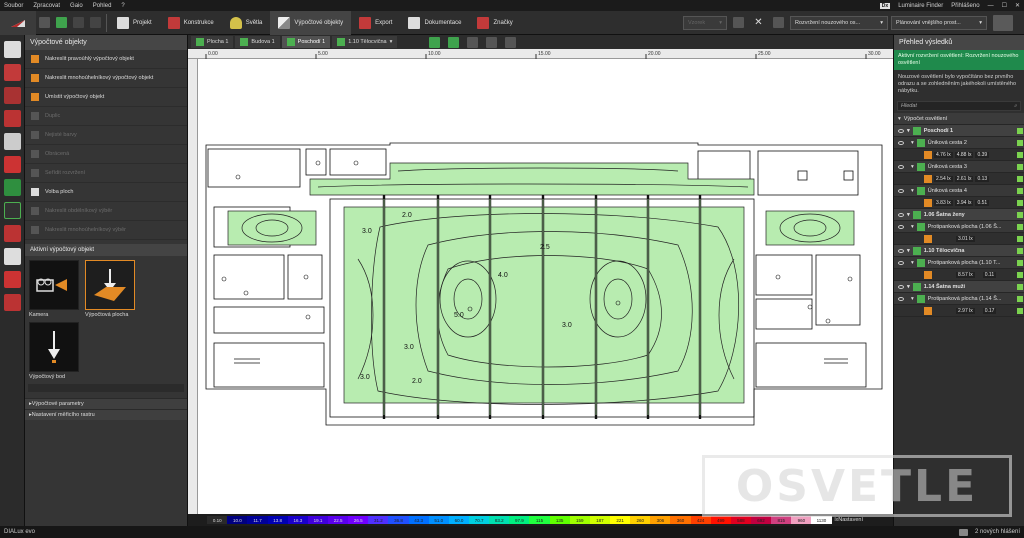  Describe the element at coordinates (106, 349) in the screenshot. I see `calc-point-tile: Výpočtový bod` at that location.